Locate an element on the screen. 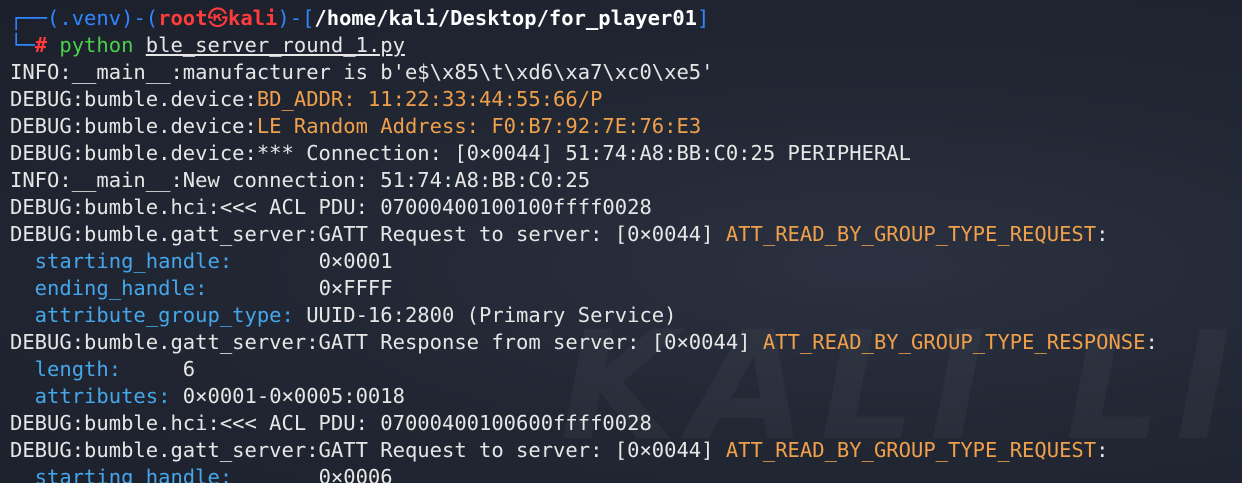  field-length: length: 6 is located at coordinates (584, 369).